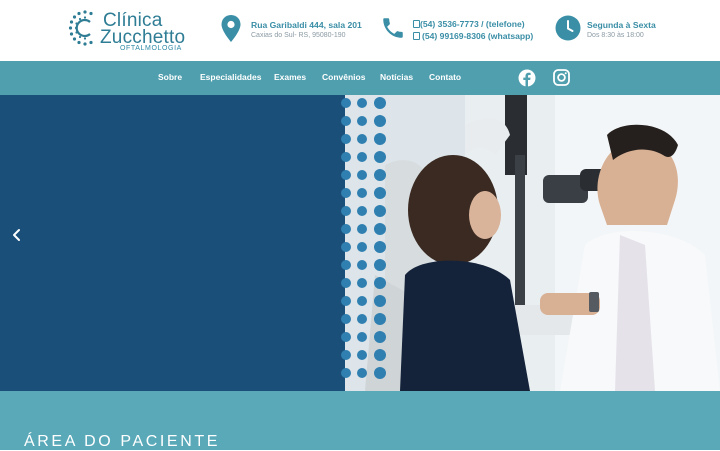  I want to click on clock-icon, so click(568, 28).